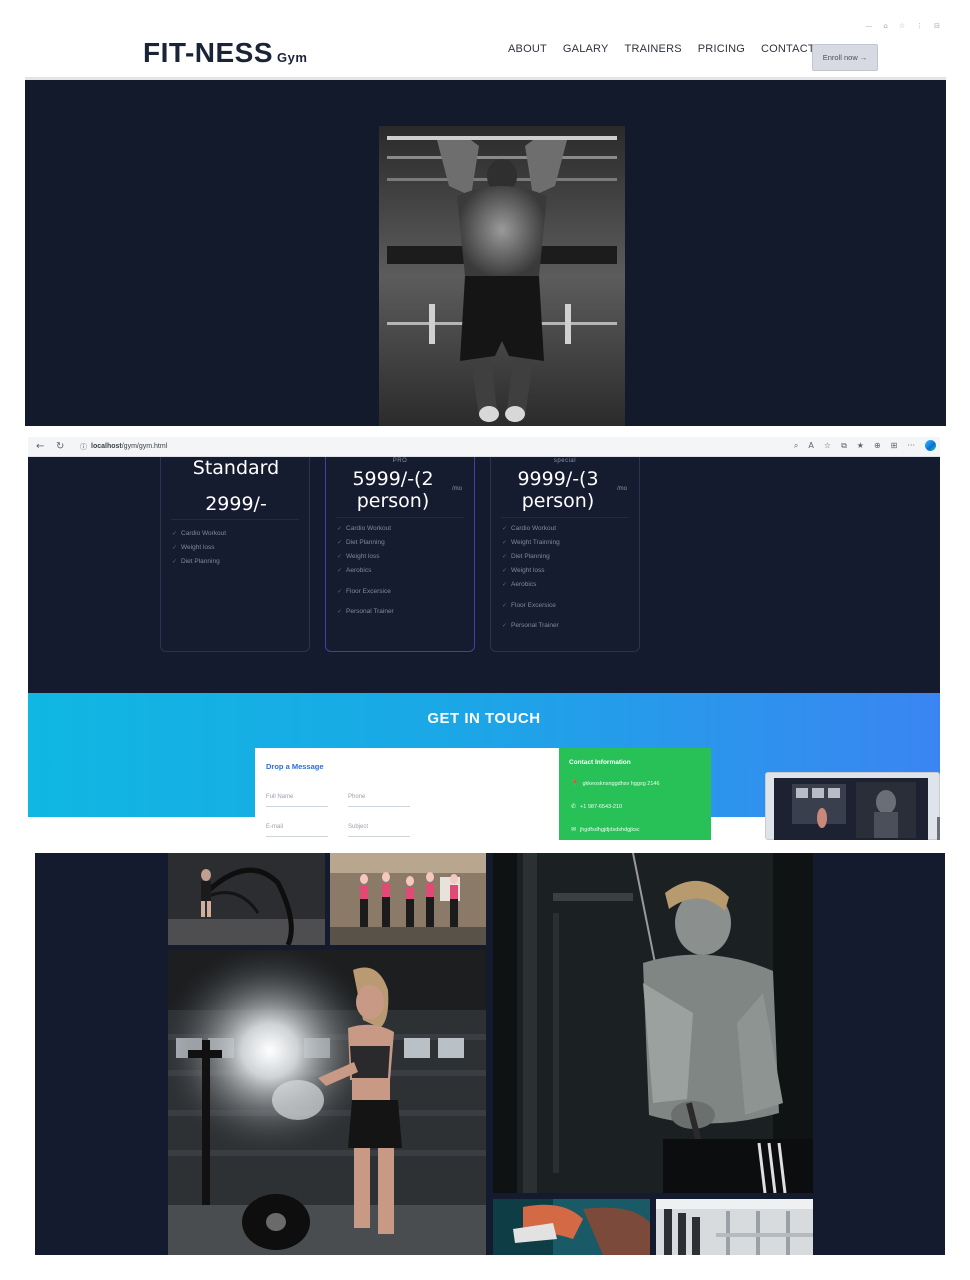  What do you see at coordinates (911, 445) in the screenshot?
I see `more-icon: ···` at bounding box center [911, 445].